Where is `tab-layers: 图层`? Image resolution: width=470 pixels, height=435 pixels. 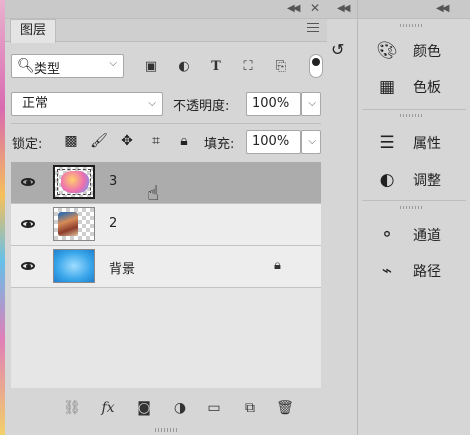
tab-layers: 图层 is located at coordinates (33, 31).